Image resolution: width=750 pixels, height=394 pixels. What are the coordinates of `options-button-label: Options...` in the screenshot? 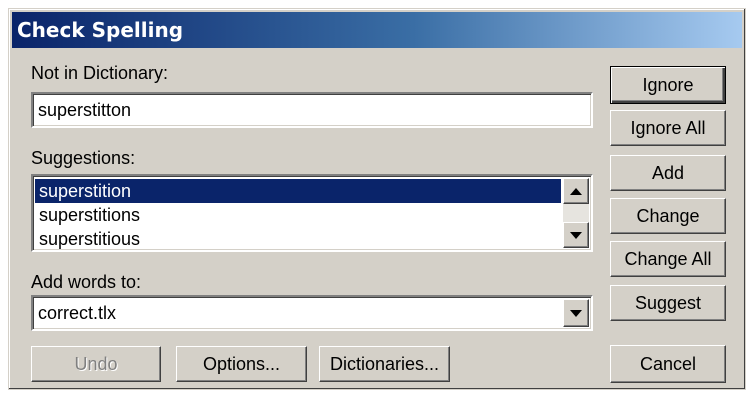 It's located at (241, 363).